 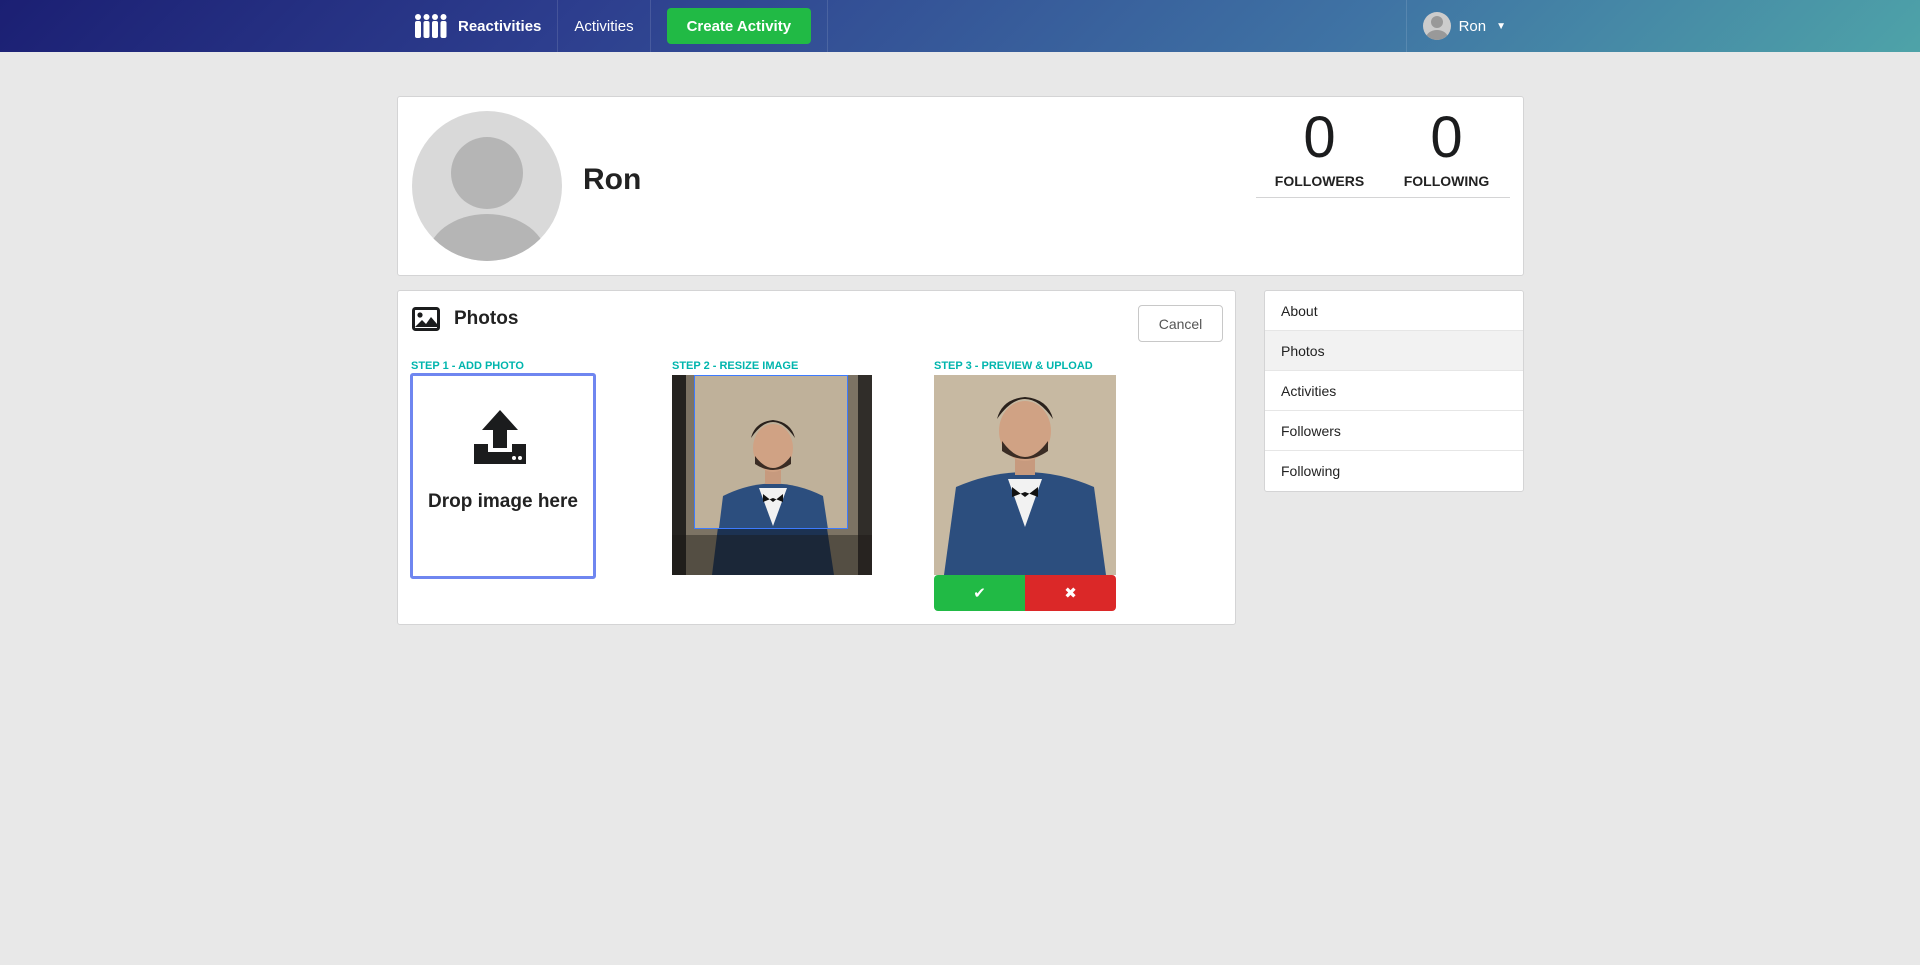 What do you see at coordinates (1319, 181) in the screenshot?
I see `followers-label: FOLLOWERS` at bounding box center [1319, 181].